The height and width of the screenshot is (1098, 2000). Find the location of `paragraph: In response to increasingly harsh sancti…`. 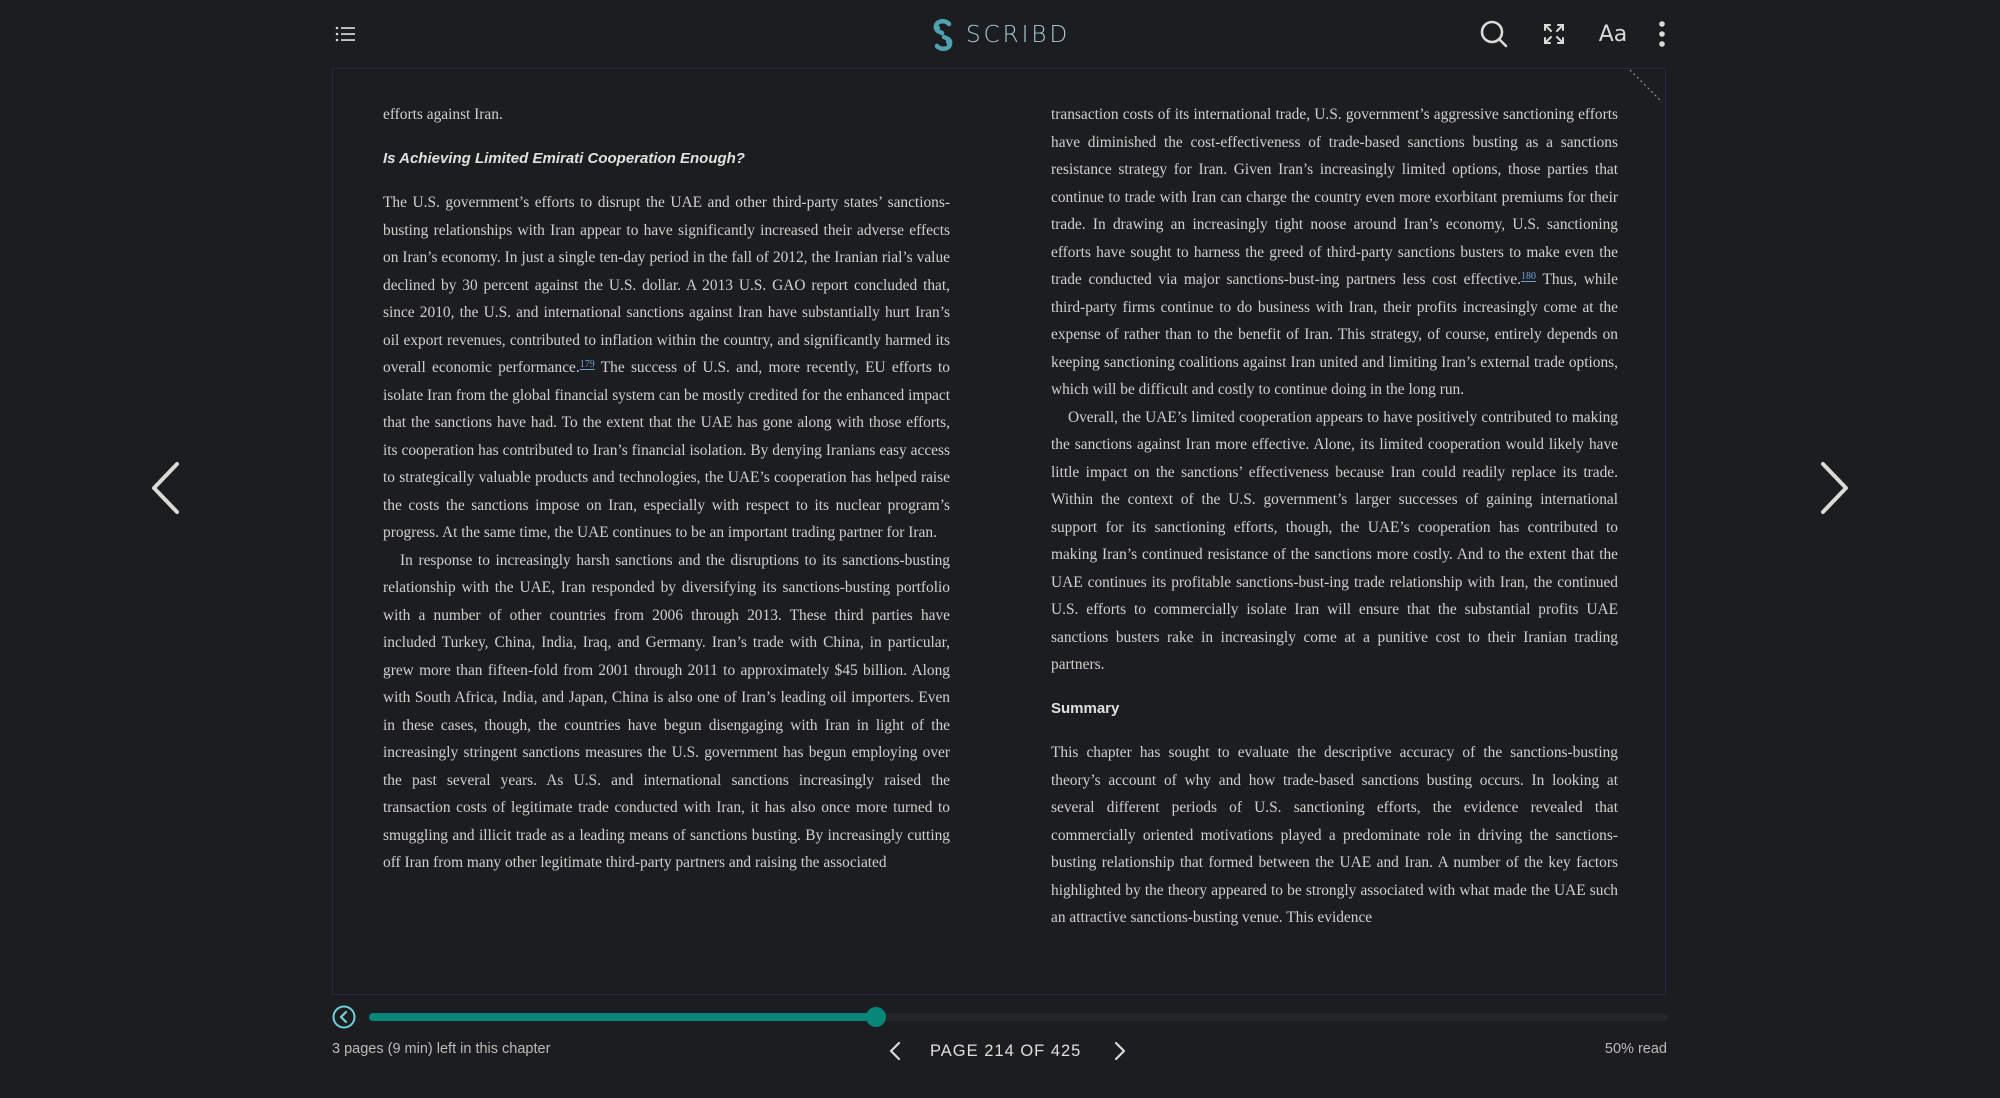

paragraph: In response to increasingly harsh sancti… is located at coordinates (666, 711).